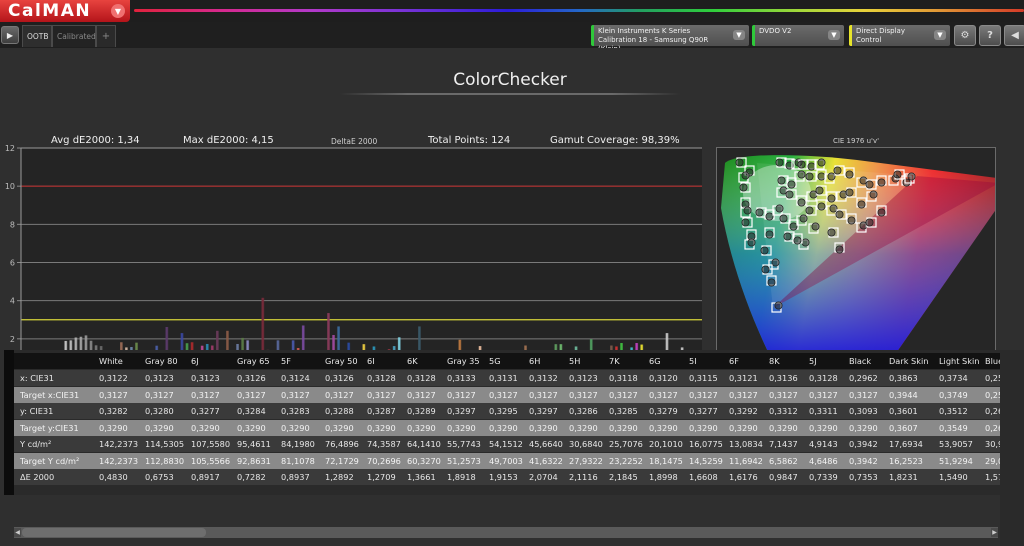  I want to click on column-header: White, so click(120, 361).